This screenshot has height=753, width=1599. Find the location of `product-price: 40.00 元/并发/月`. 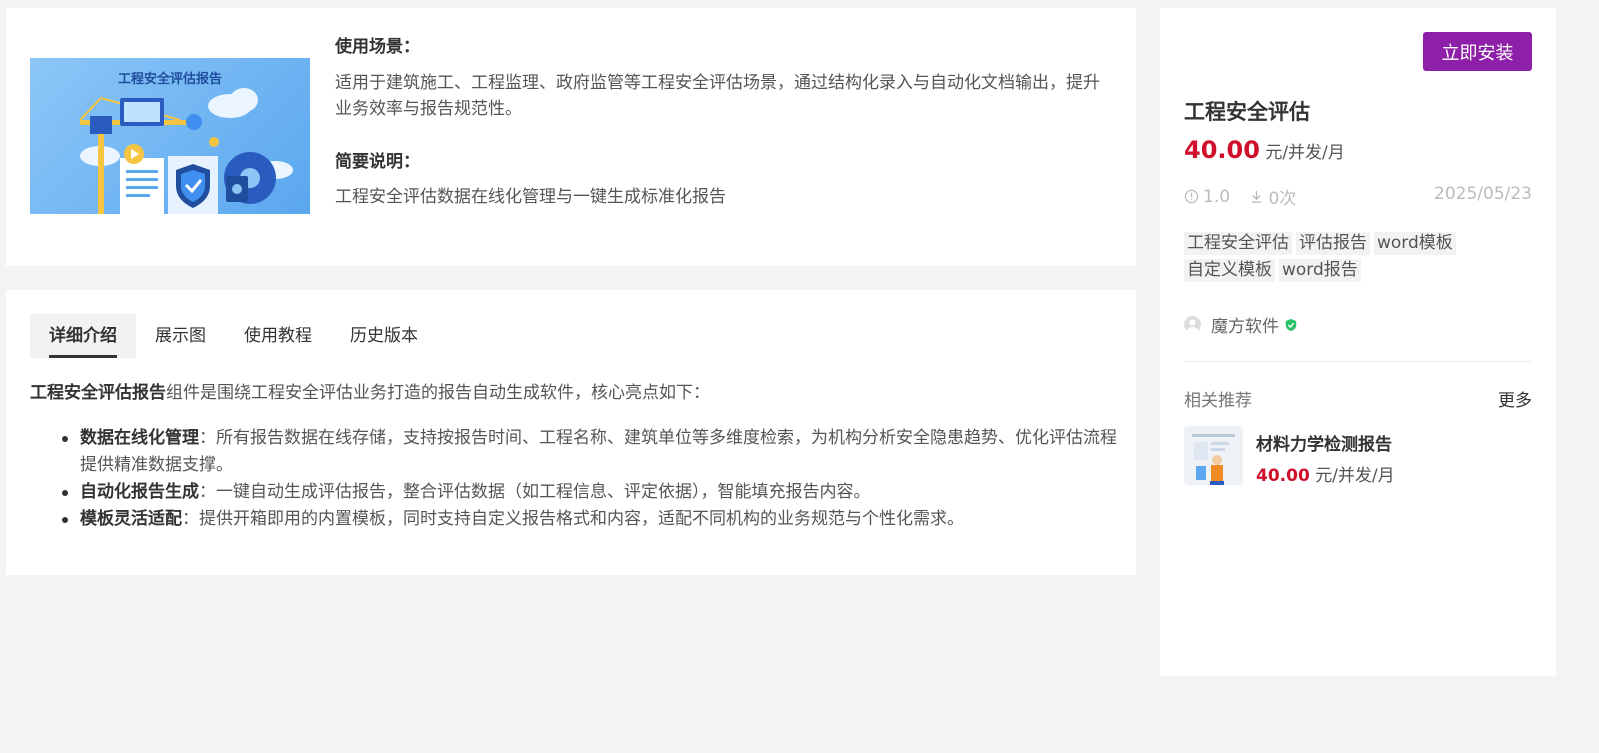

product-price: 40.00 元/并发/月 is located at coordinates (1264, 150).